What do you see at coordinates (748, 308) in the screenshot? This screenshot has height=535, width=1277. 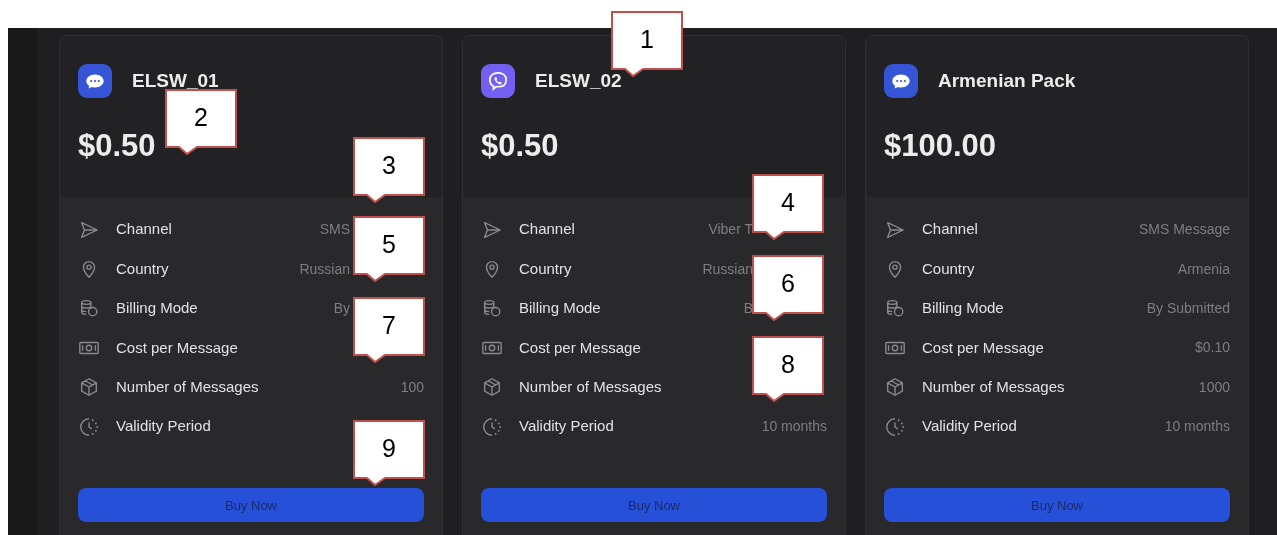 I see `detail-value: B` at bounding box center [748, 308].